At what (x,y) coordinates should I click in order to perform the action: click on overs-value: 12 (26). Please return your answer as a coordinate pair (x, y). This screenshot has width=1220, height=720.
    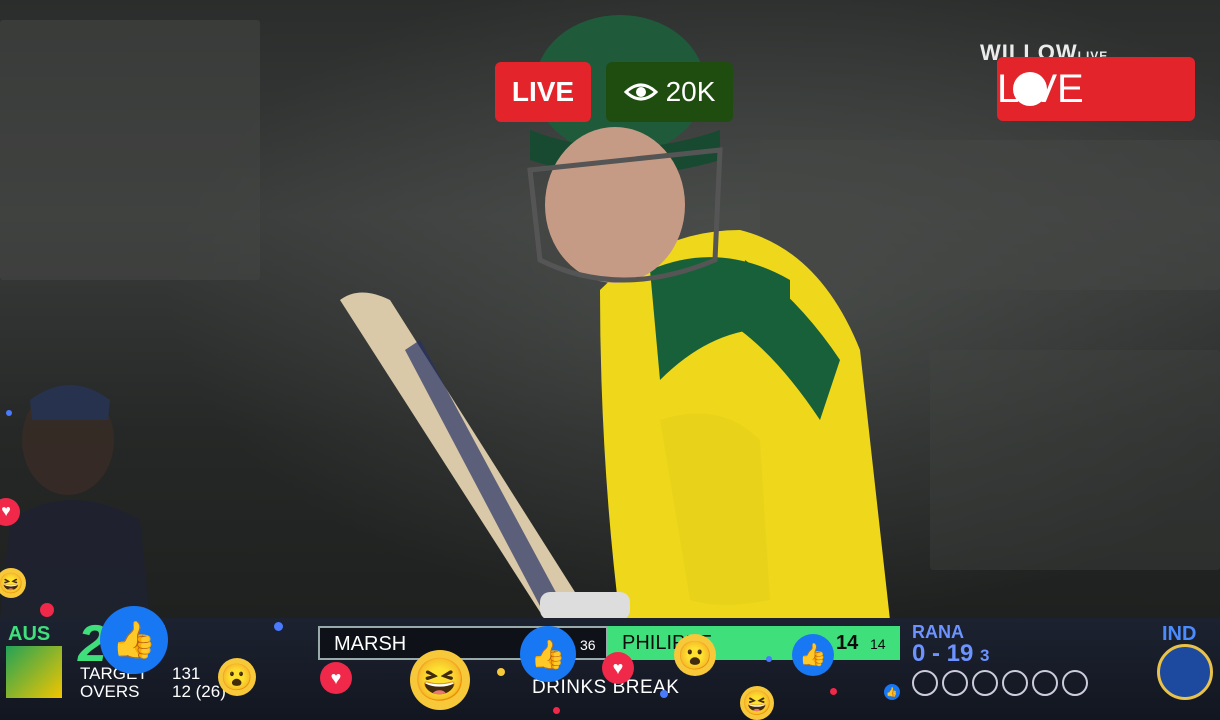
    Looking at the image, I should click on (199, 691).